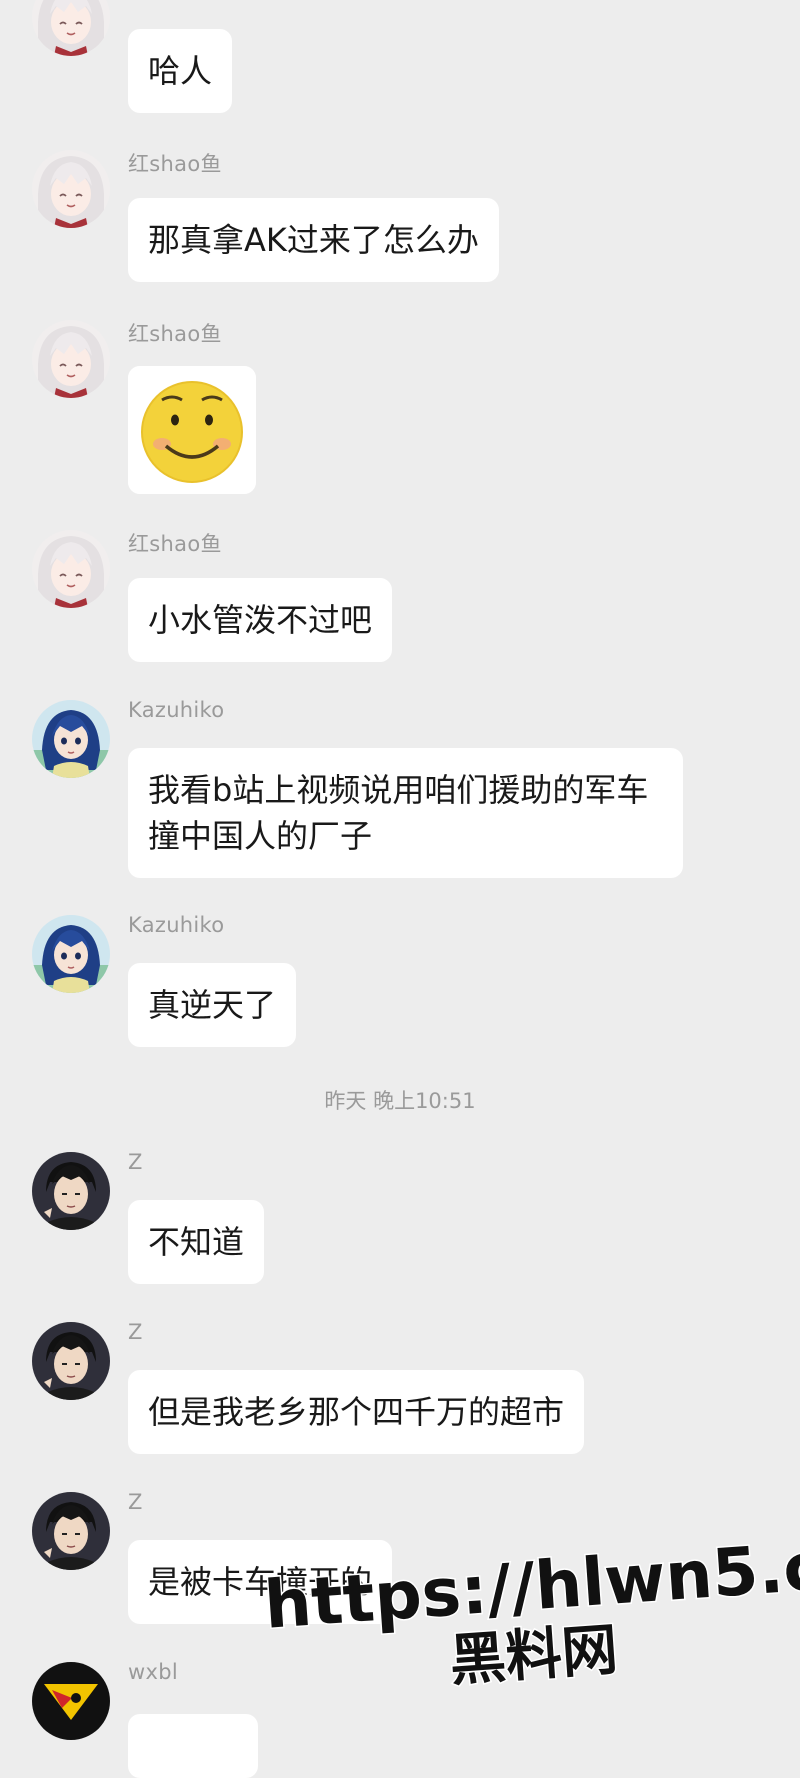 The height and width of the screenshot is (1778, 800). Describe the element at coordinates (356, 1412) in the screenshot. I see `message-bubble: 但是我老乡那个四千万的超市` at that location.